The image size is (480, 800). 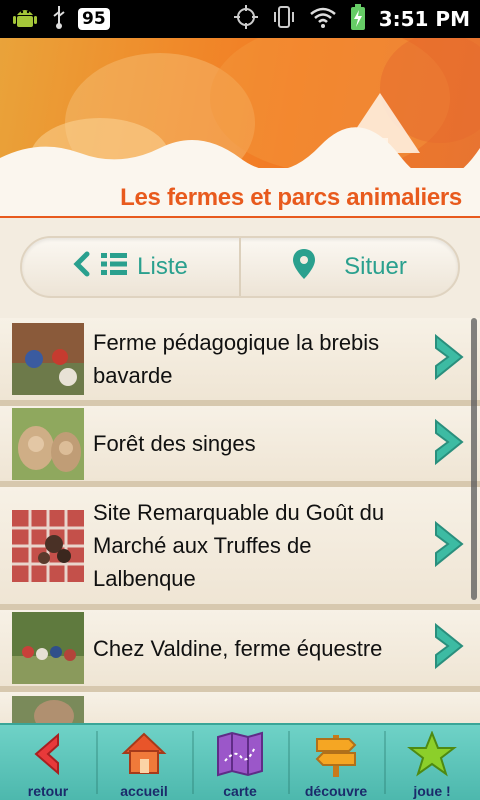 What do you see at coordinates (130, 267) in the screenshot?
I see `list-view-button: Liste` at bounding box center [130, 267].